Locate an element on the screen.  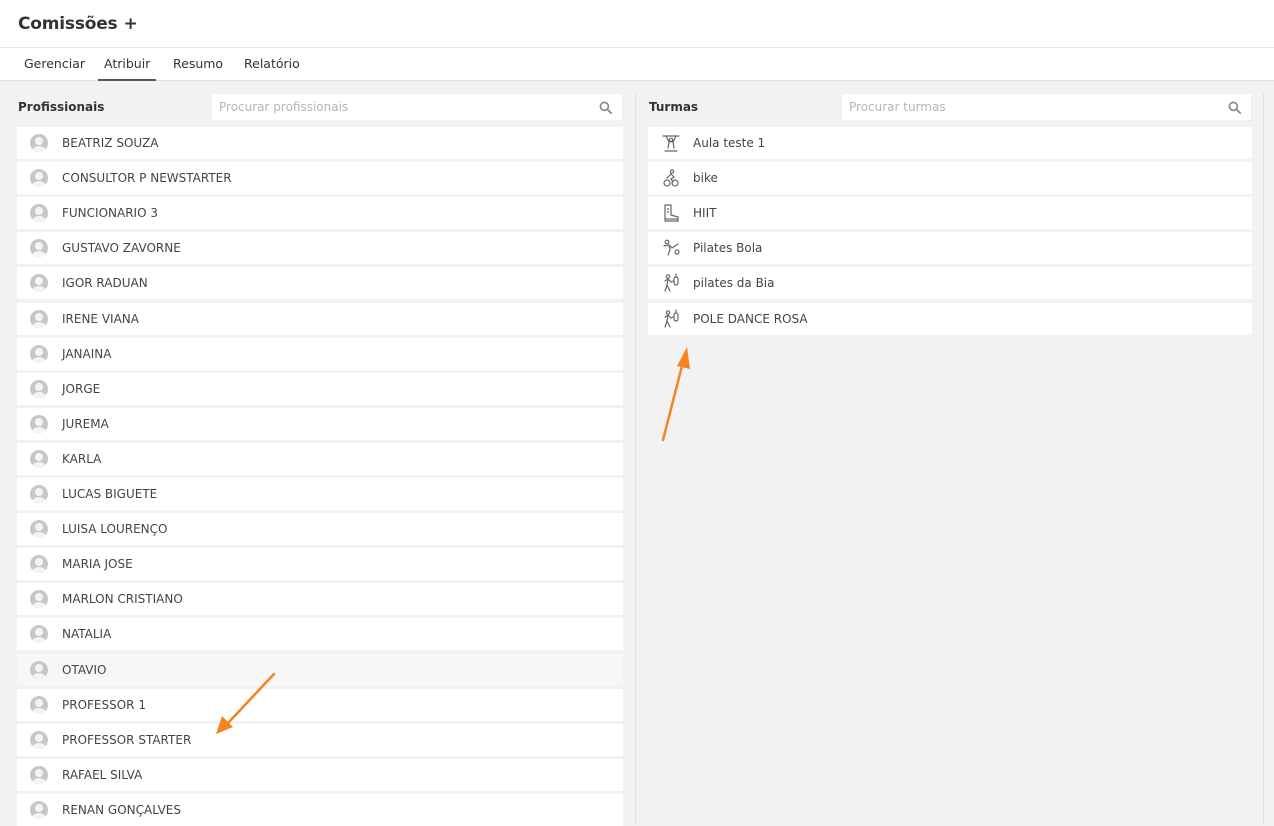
professional-name: PROFESSOR STARTER is located at coordinates (127, 739).